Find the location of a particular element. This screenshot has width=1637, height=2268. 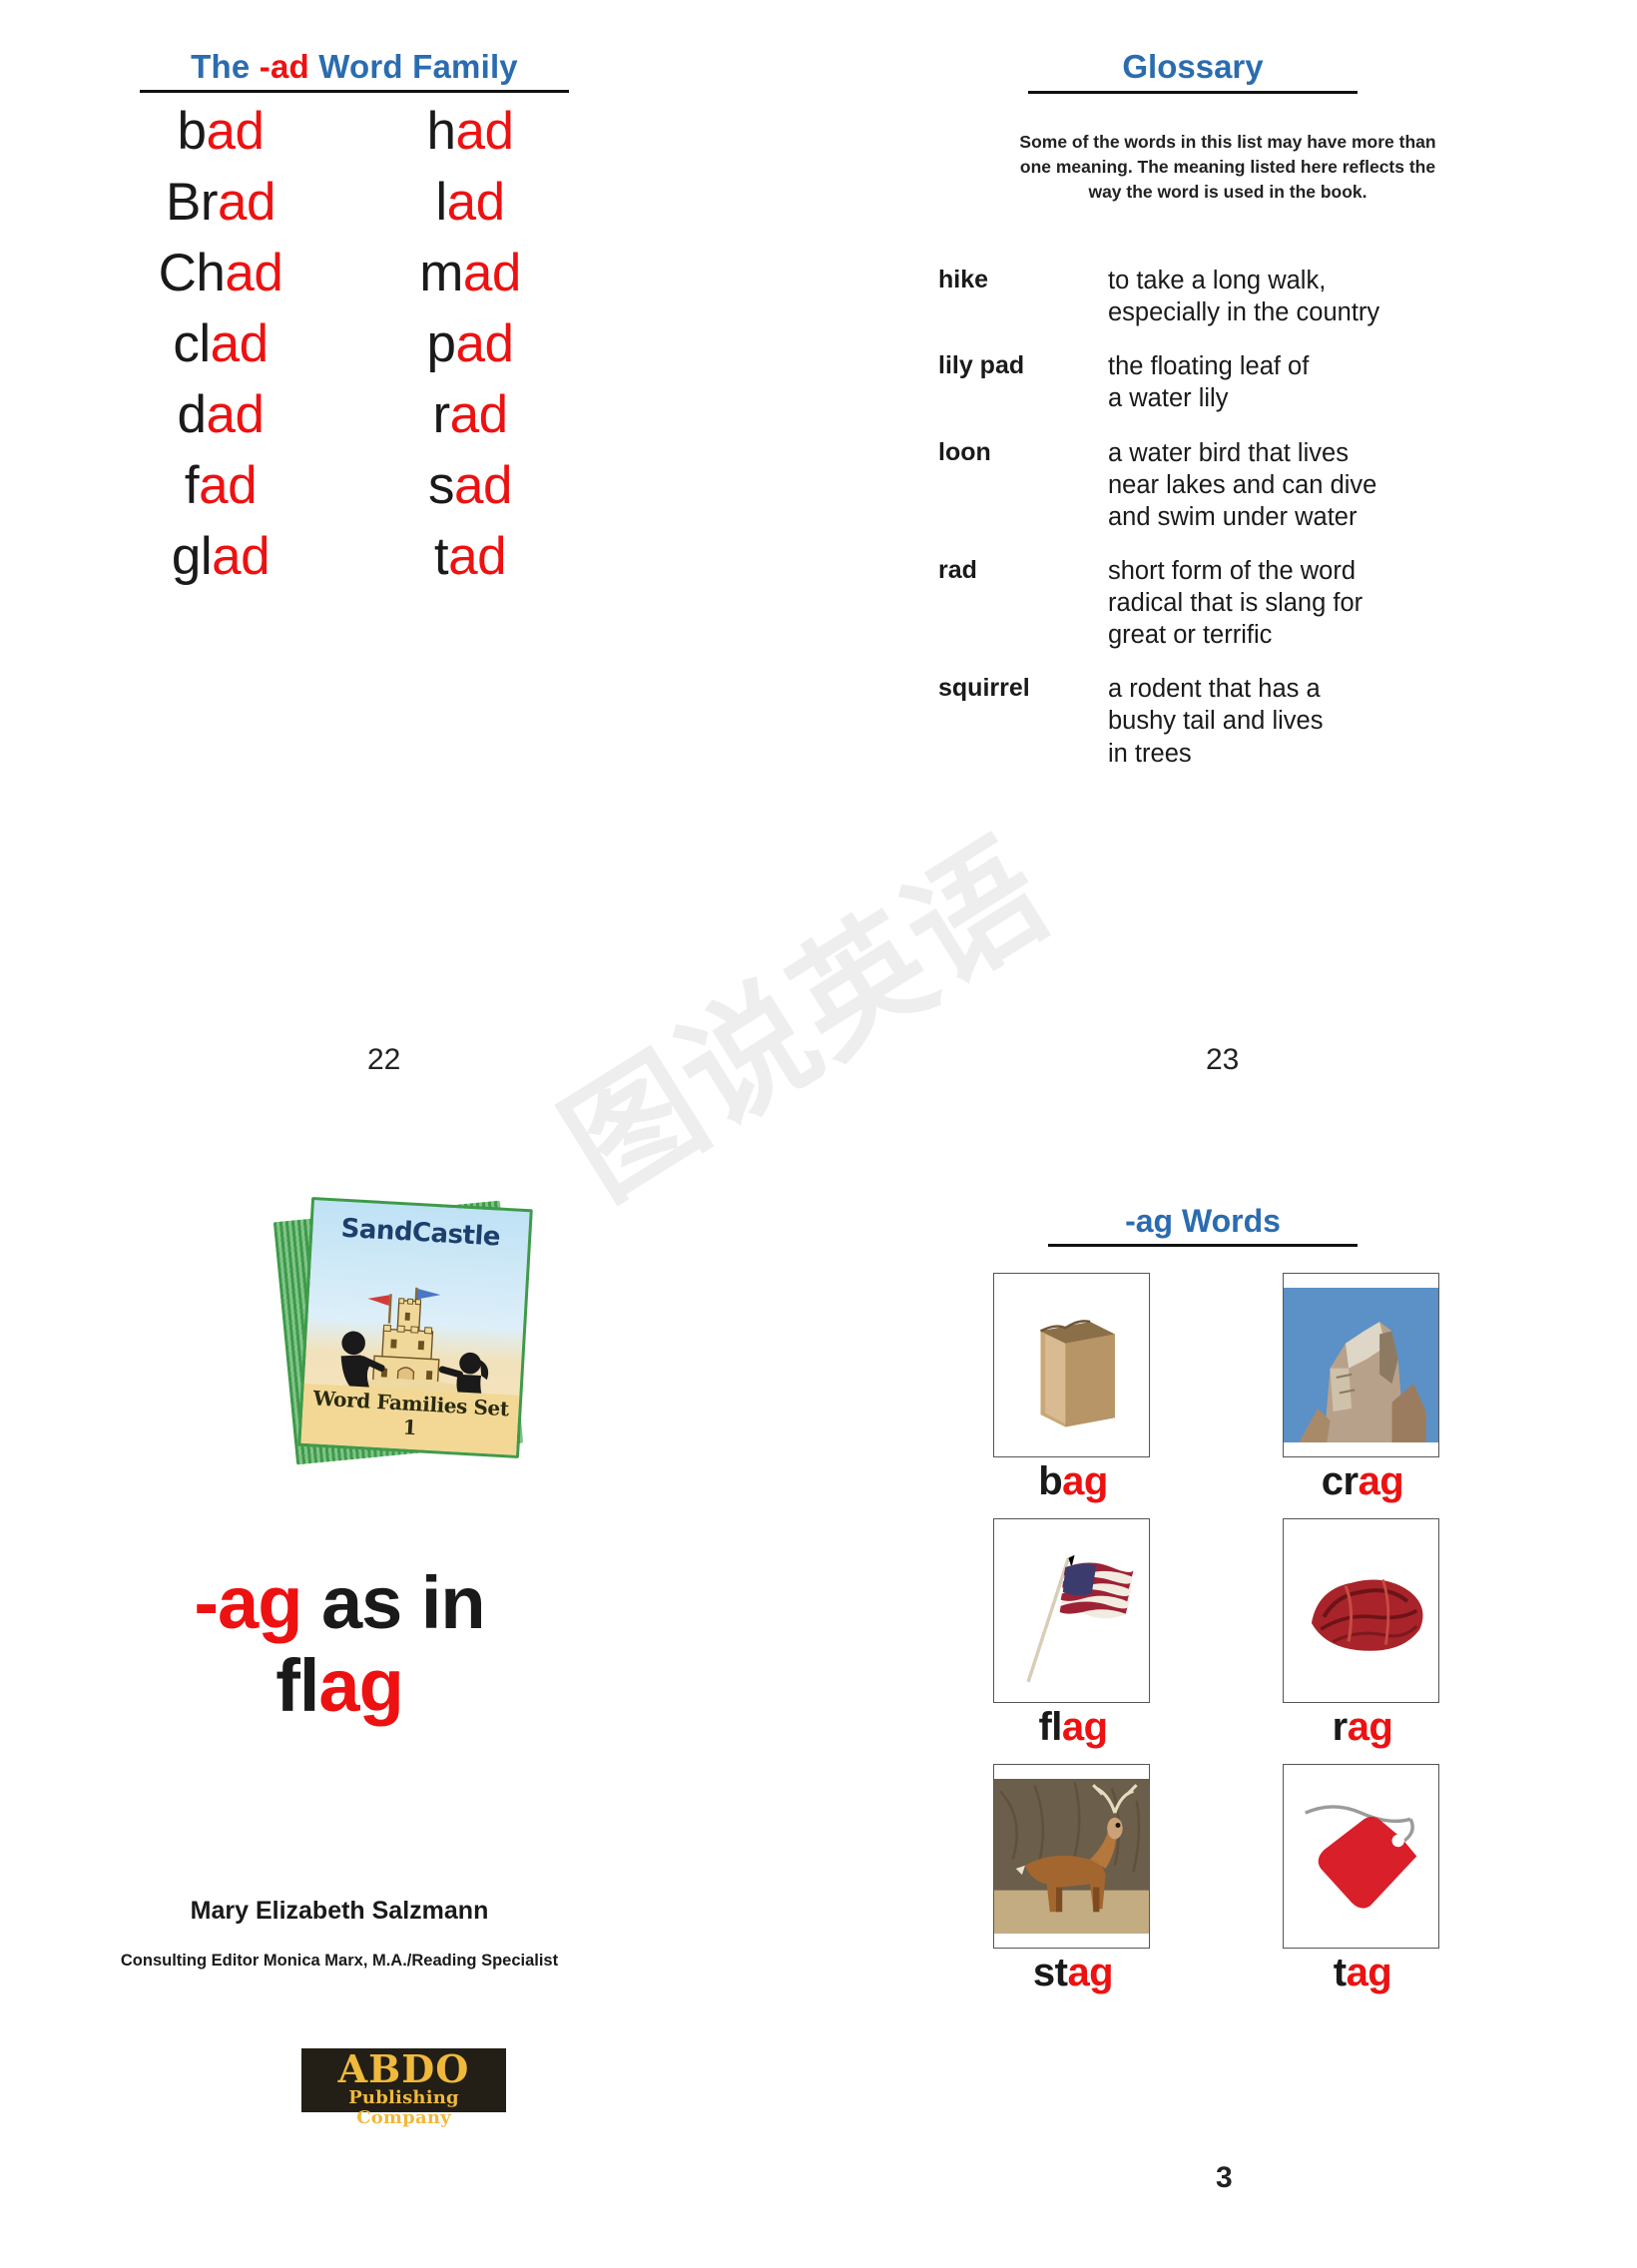

ag-word-label: stag is located at coordinates (1073, 1972).